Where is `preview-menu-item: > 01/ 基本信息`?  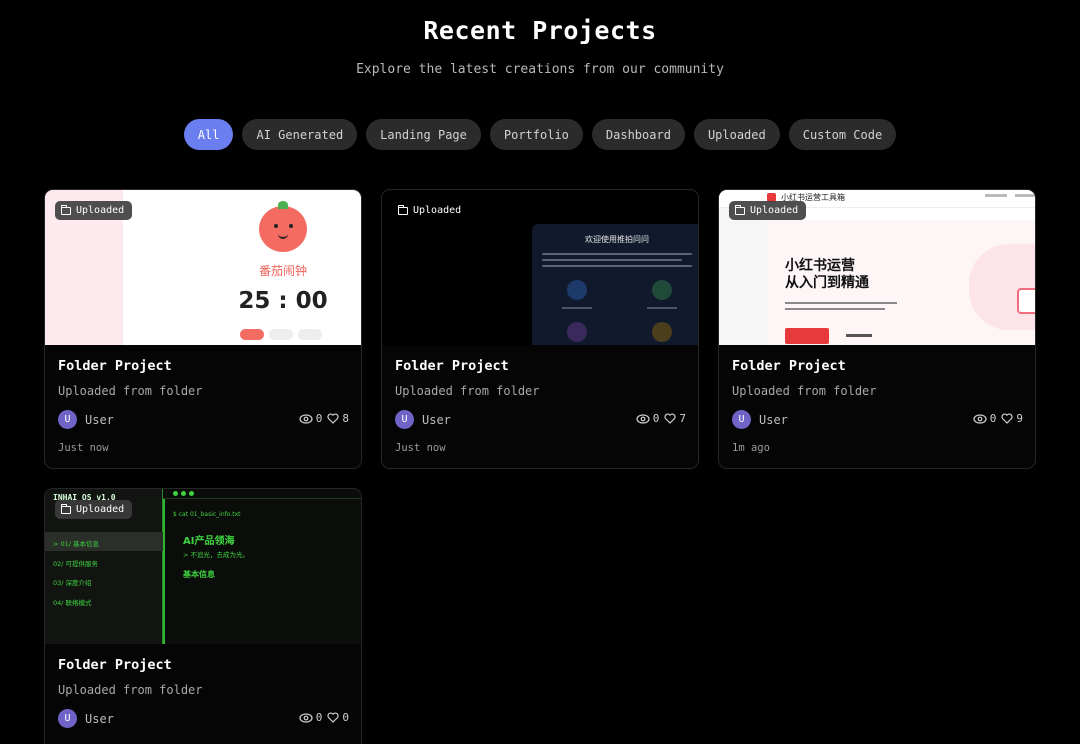 preview-menu-item: > 01/ 基本信息 is located at coordinates (76, 544).